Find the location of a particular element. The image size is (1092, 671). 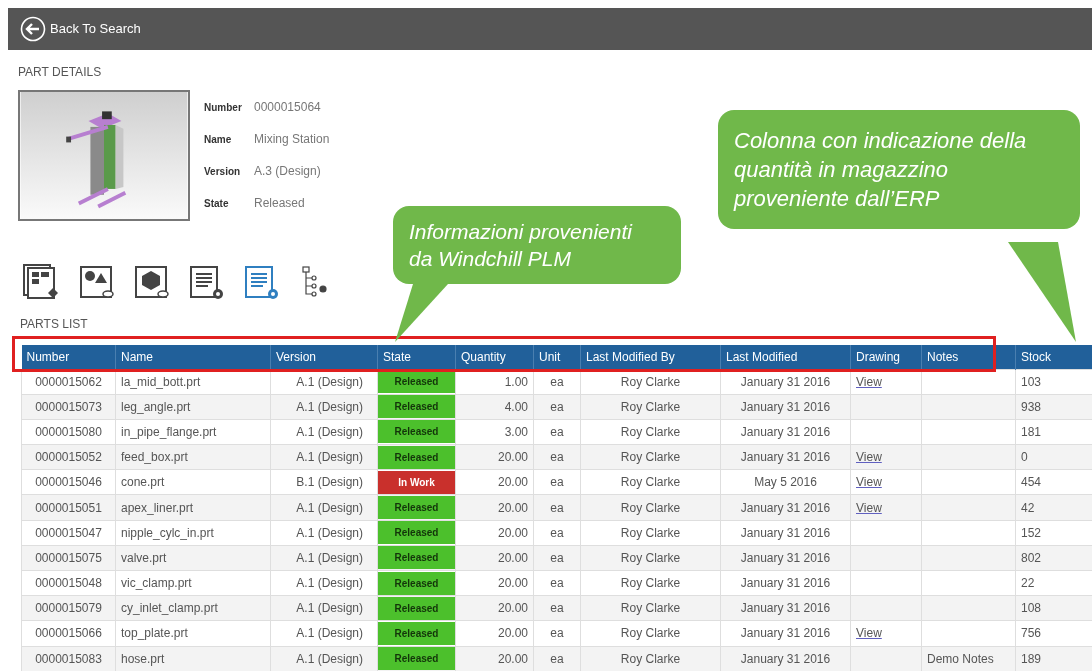

back-button: Back To Search is located at coordinates (80, 29).